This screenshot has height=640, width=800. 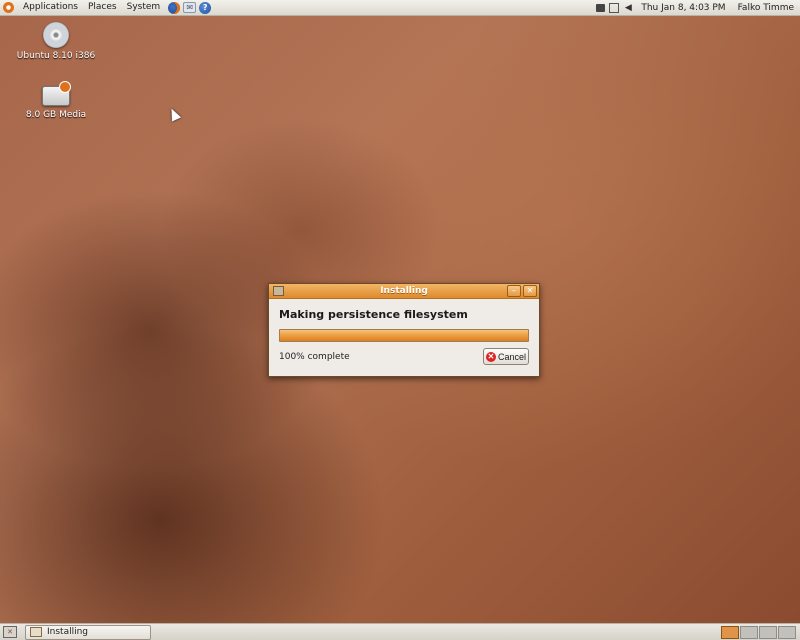 I want to click on cancel-label: Cancel, so click(x=511, y=356).